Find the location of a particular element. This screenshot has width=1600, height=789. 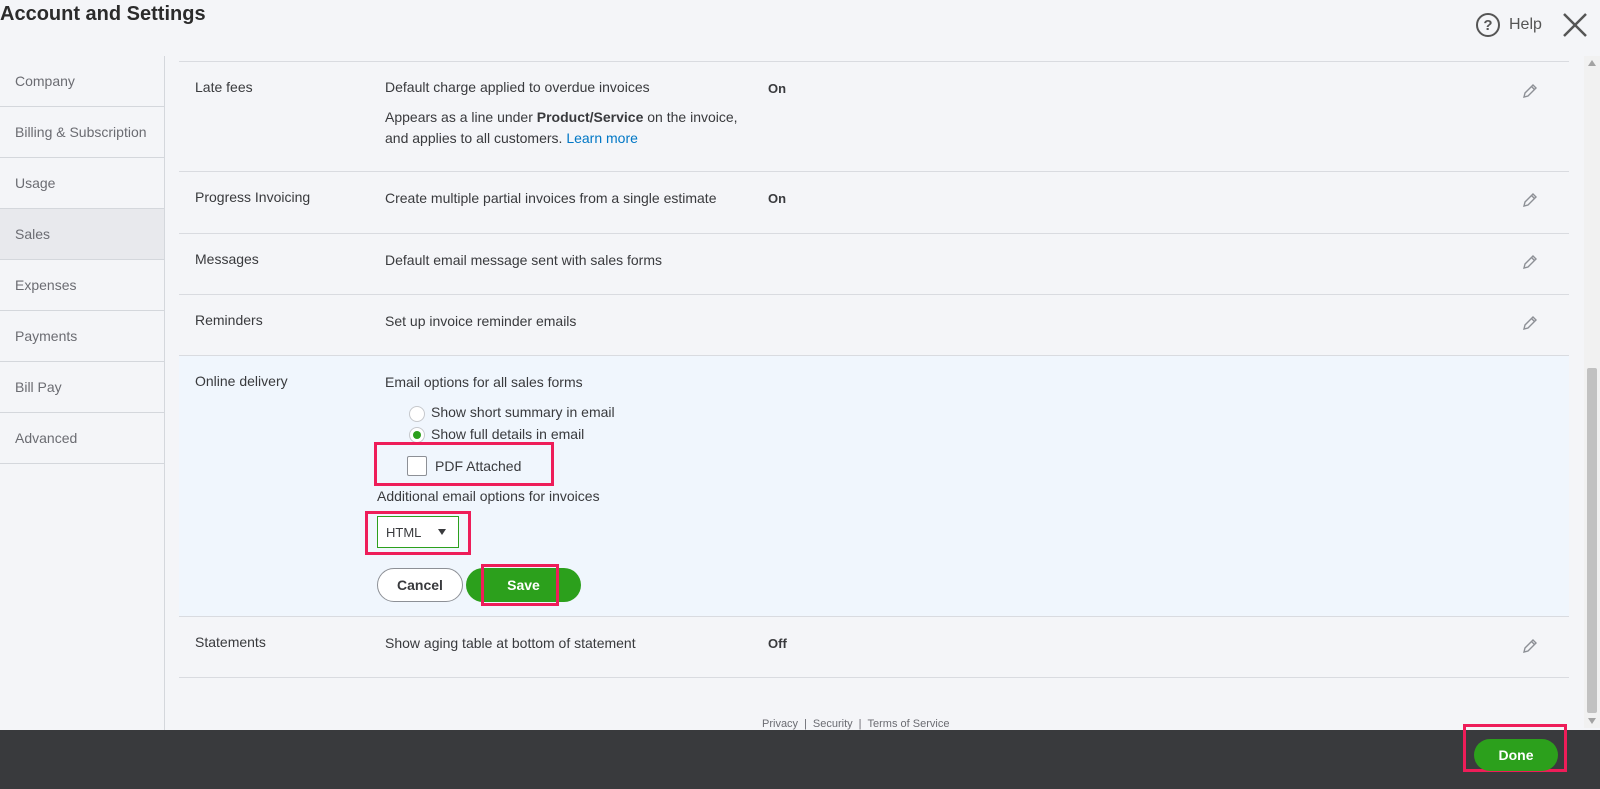

setting-label: Progress Invoicing is located at coordinates (253, 197).